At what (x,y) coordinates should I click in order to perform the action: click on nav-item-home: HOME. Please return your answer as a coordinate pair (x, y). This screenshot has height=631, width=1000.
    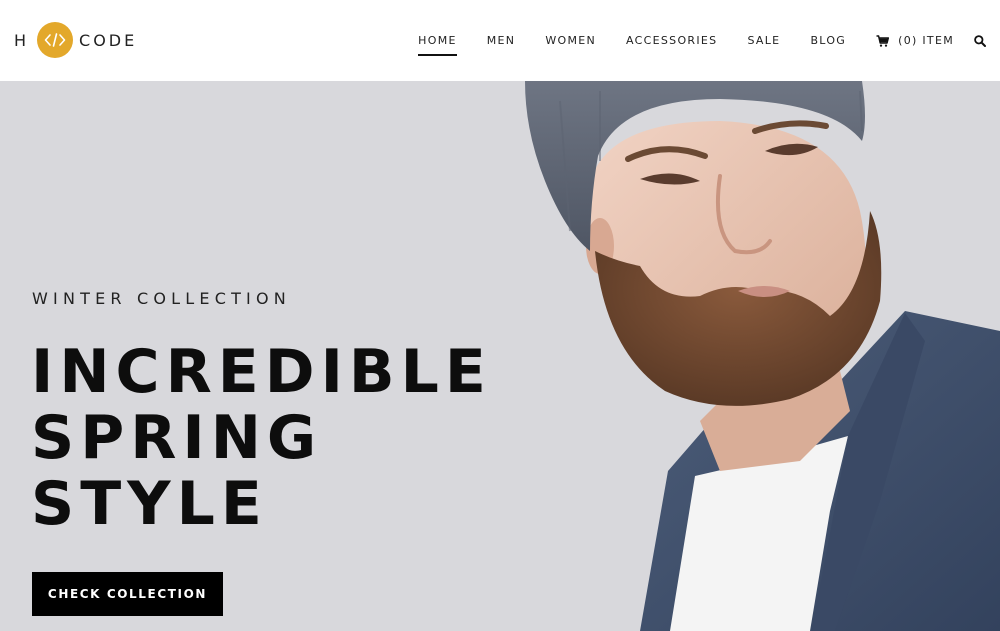
    Looking at the image, I should click on (437, 40).